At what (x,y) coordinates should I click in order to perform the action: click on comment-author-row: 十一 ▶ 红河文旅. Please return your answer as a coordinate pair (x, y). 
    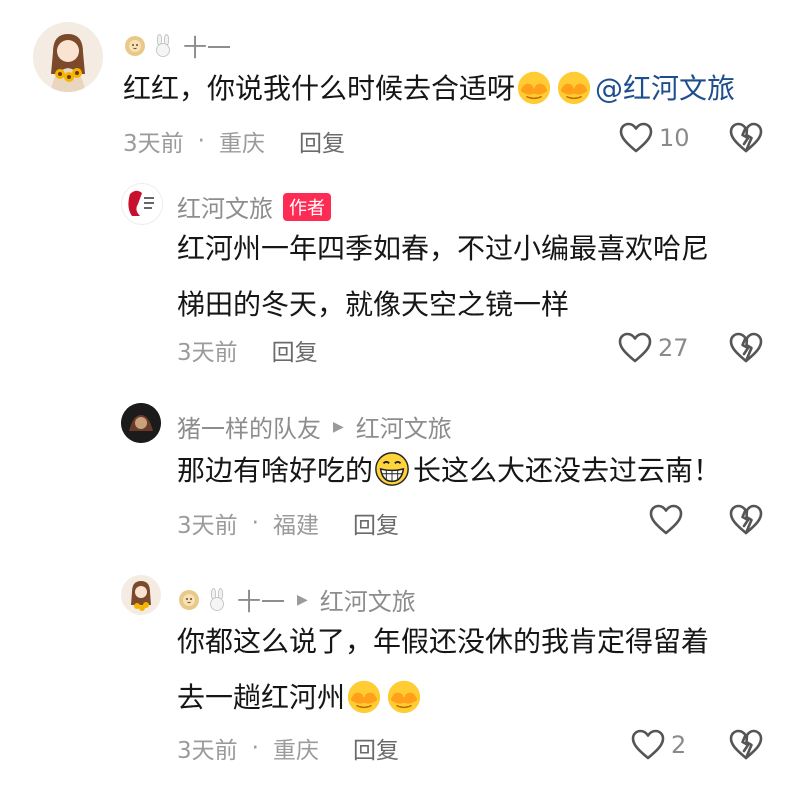
    Looking at the image, I should click on (296, 599).